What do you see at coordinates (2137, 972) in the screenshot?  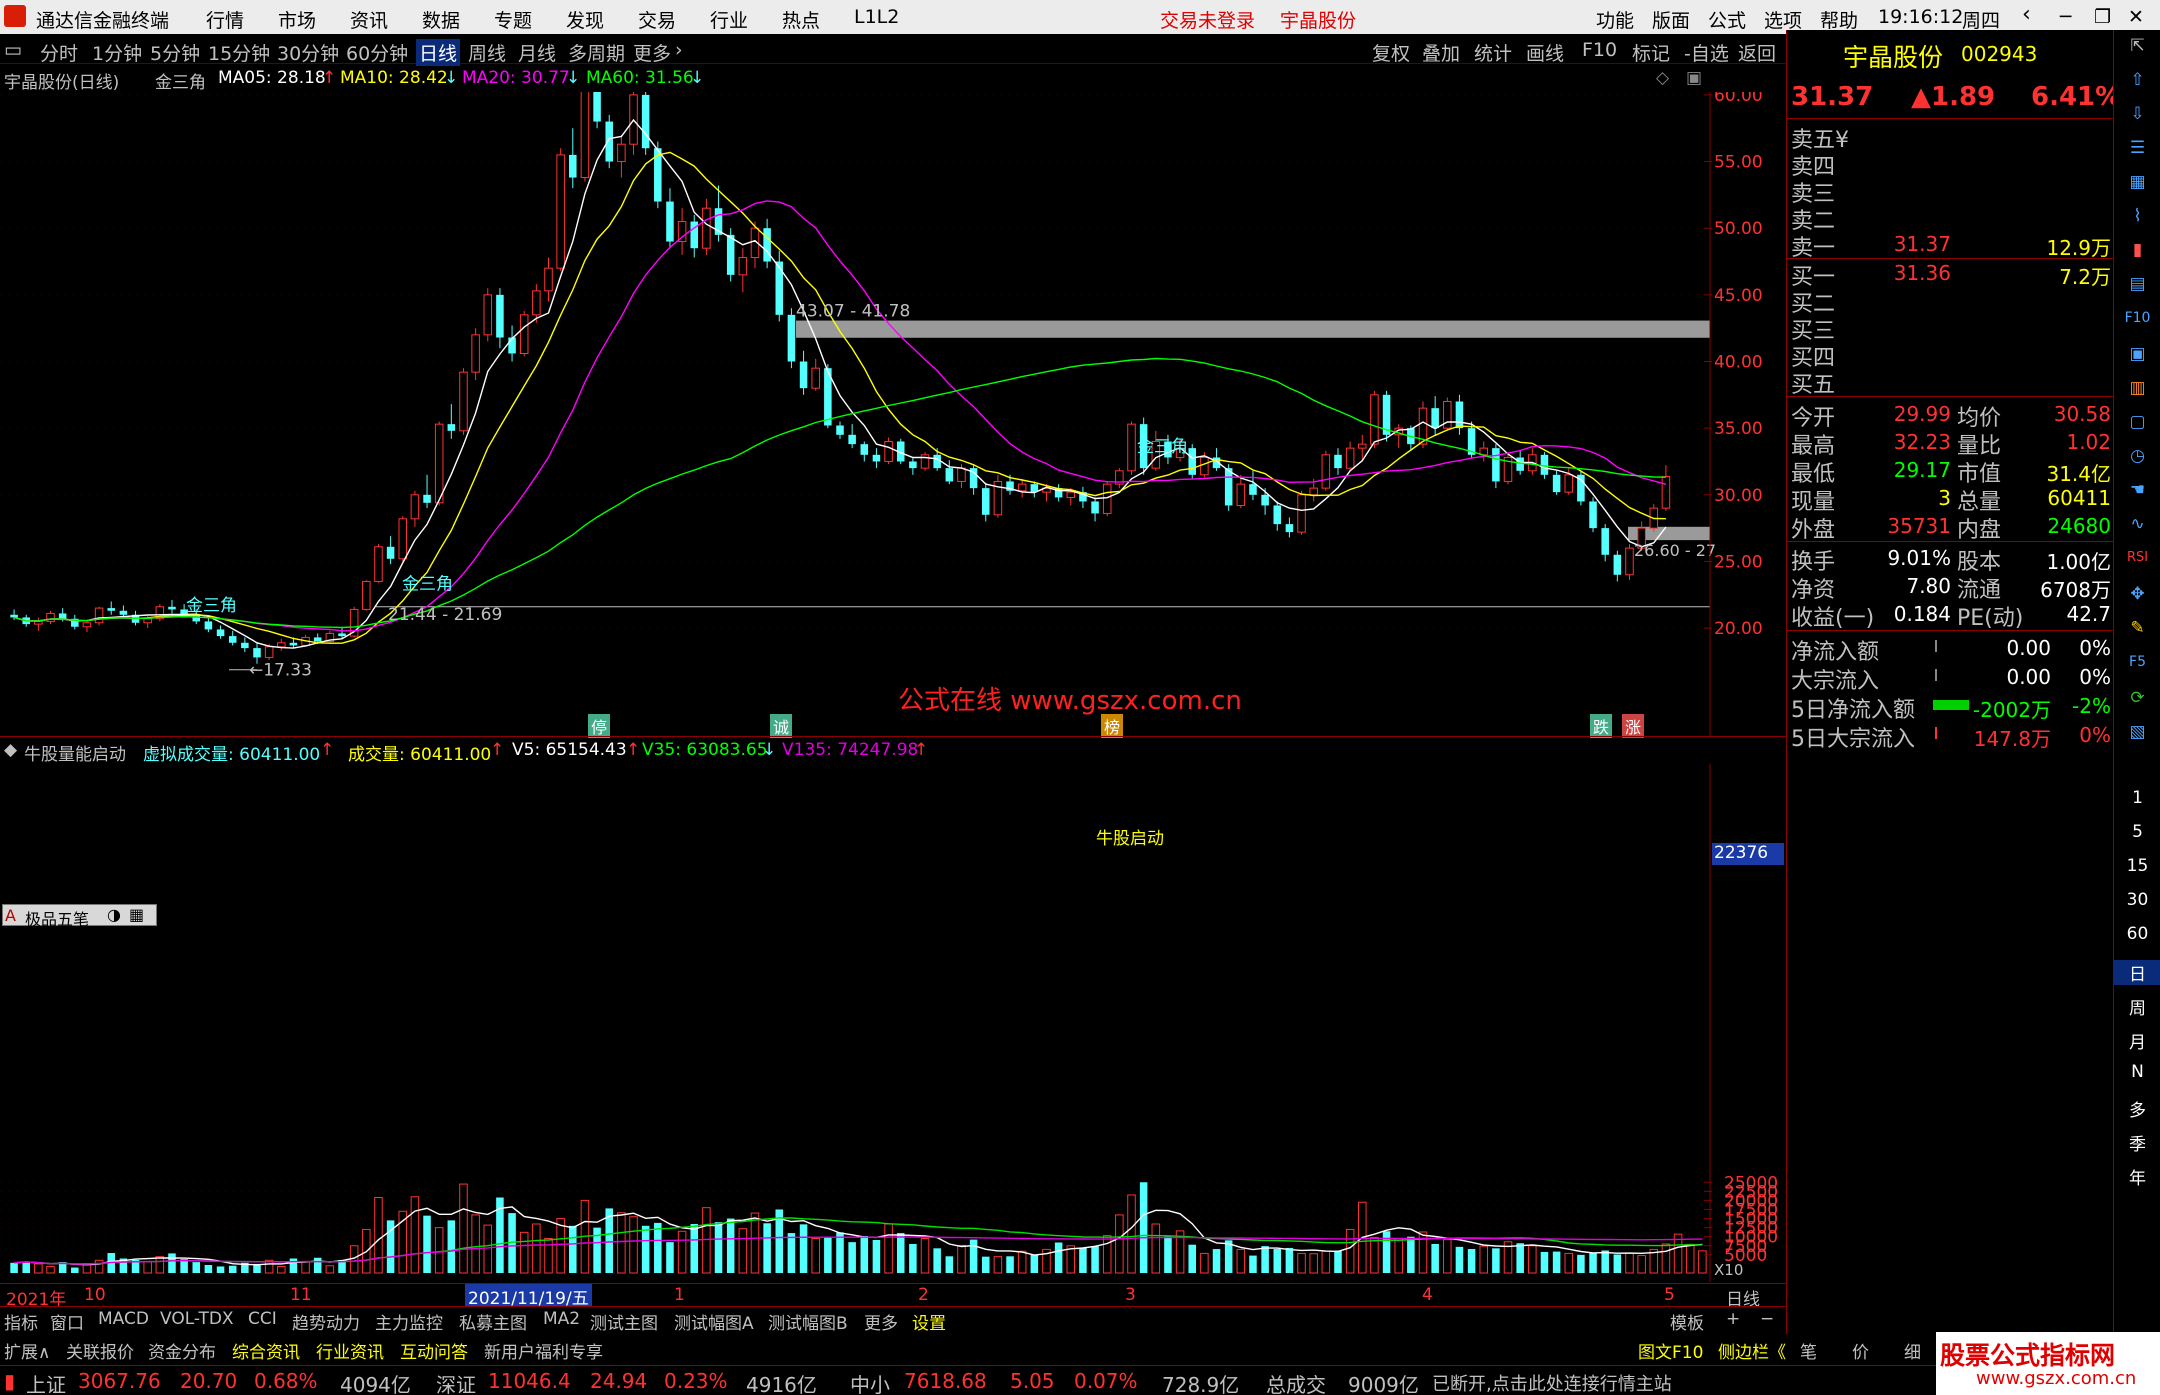 I see `cycle-day: 日` at bounding box center [2137, 972].